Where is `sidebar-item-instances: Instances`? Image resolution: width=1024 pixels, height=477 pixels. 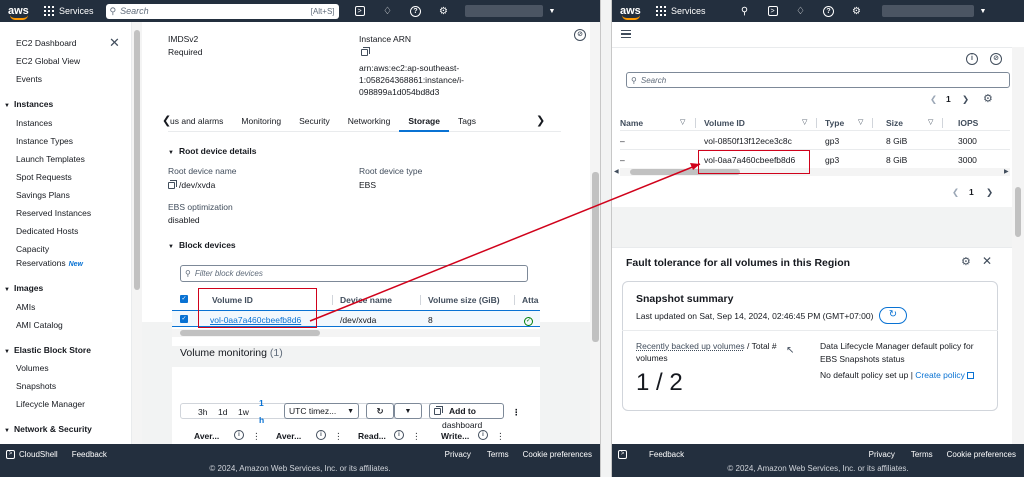 sidebar-item-instances: Instances is located at coordinates (34, 123).